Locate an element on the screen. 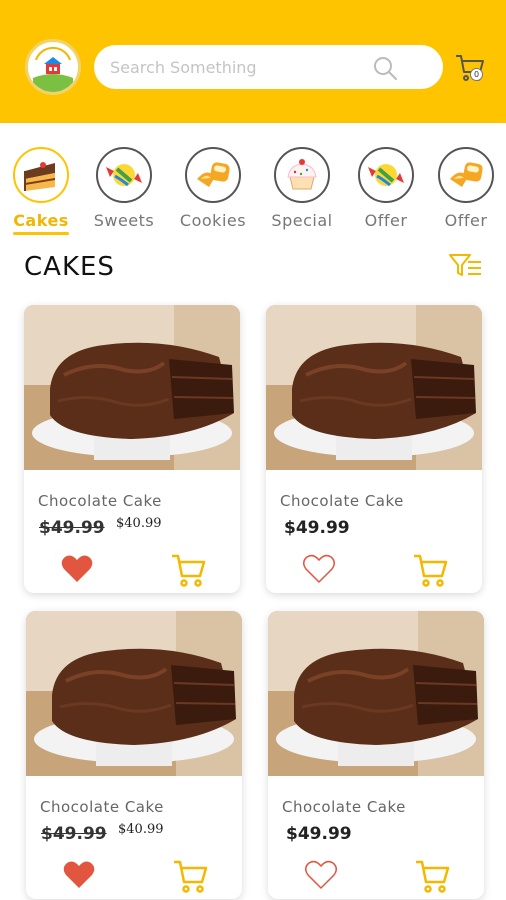  section-title: CAKES is located at coordinates (69, 267).